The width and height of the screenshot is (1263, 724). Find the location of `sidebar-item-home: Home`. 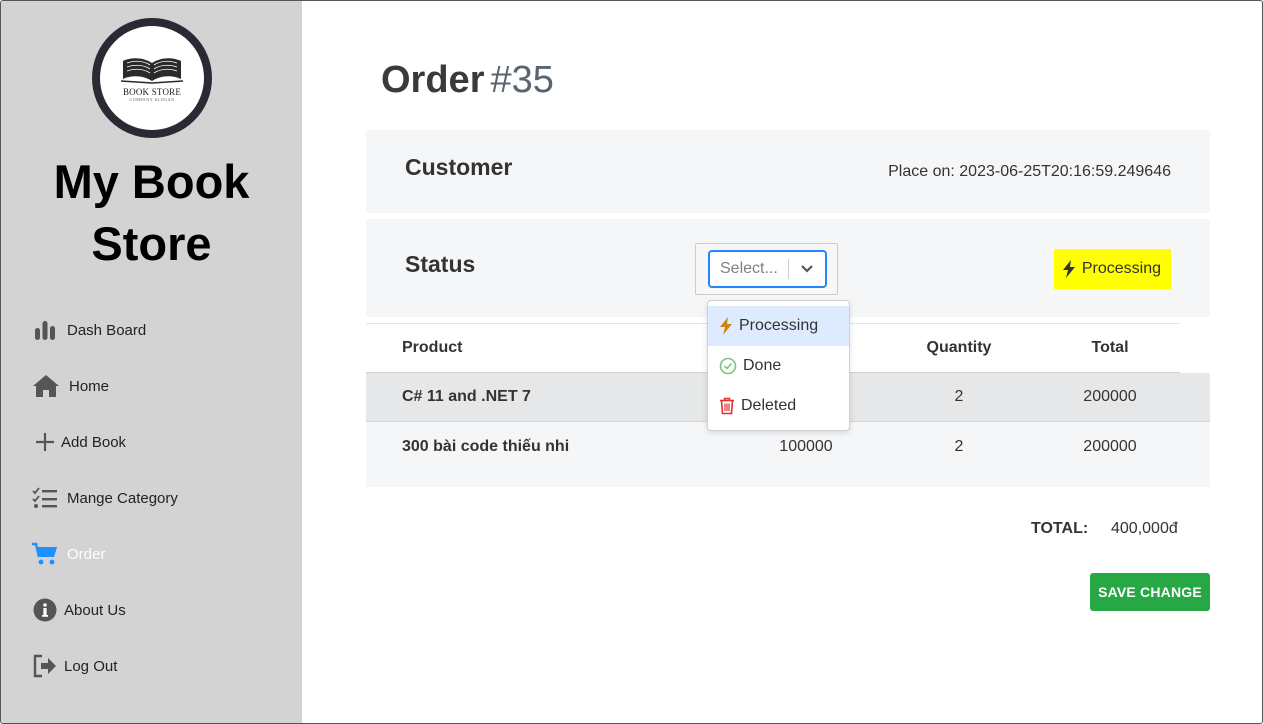

sidebar-item-home: Home is located at coordinates (70, 386).